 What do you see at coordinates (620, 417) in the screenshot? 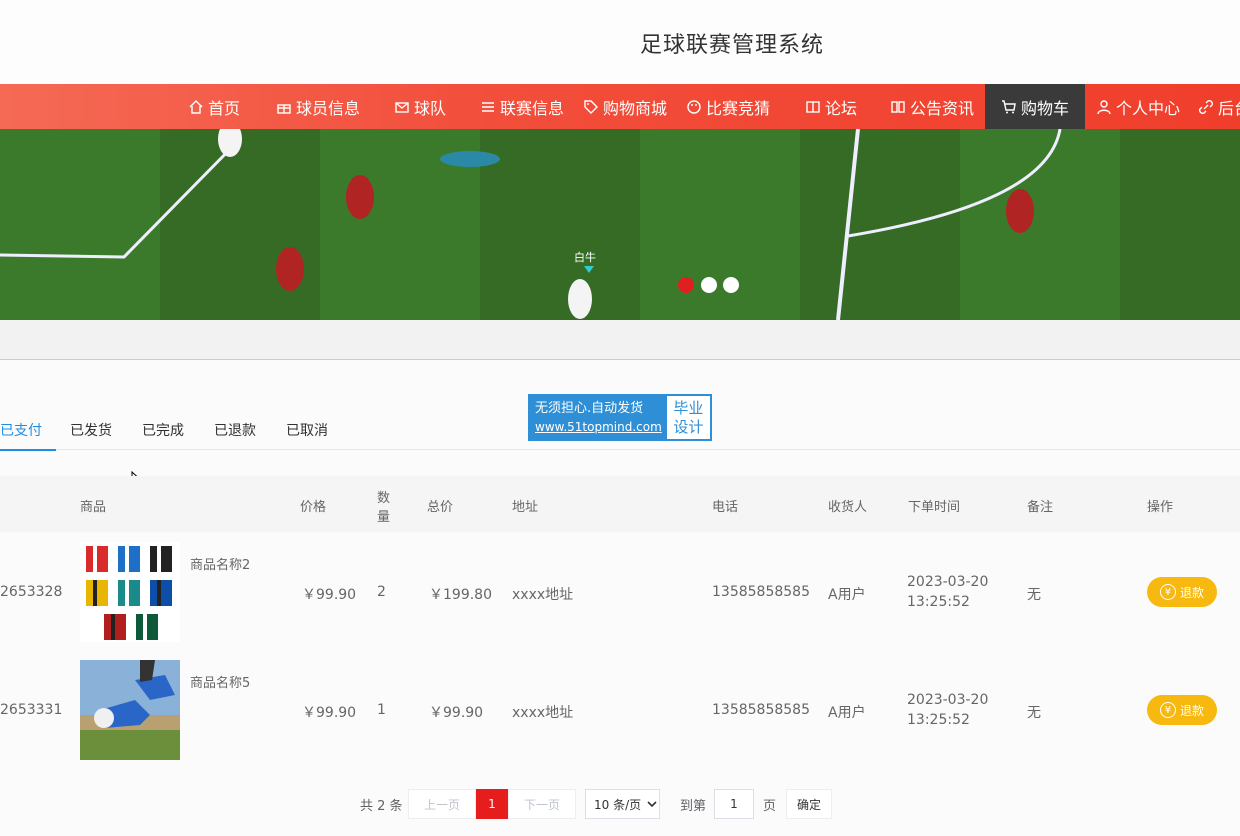
I see `ad-watermark: 无须担心.自动发货 www.51topmind.com 毕业 设计` at bounding box center [620, 417].